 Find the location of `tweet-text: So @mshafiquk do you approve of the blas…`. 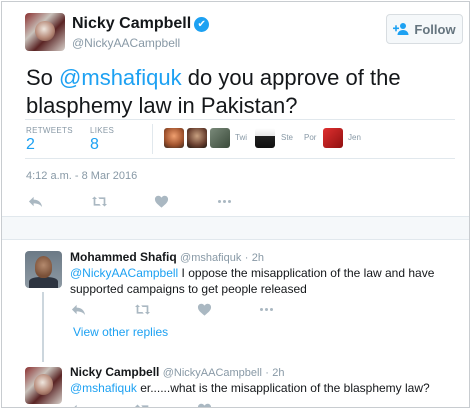

tweet-text: So @mshafiquk do you approve of the blas… is located at coordinates (241, 92).